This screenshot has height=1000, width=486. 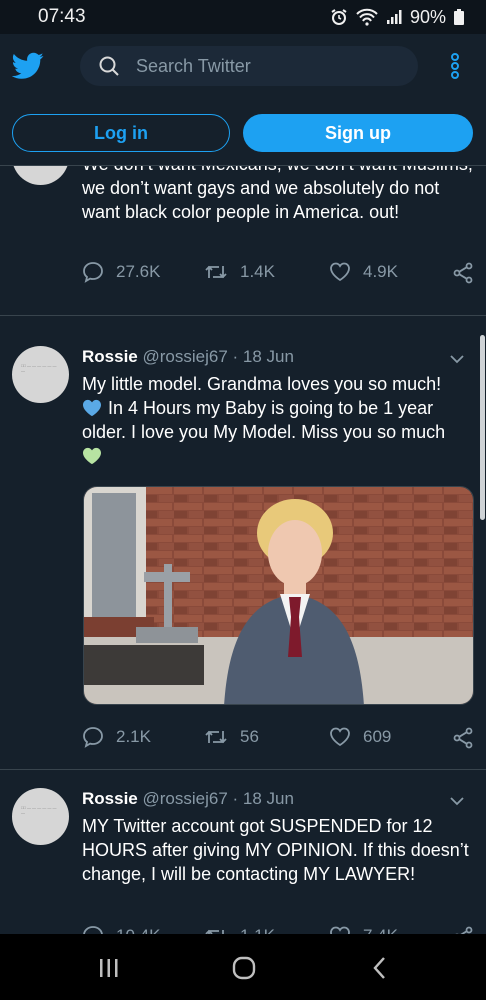 I want to click on reply-count: 10.4K, so click(x=138, y=930).